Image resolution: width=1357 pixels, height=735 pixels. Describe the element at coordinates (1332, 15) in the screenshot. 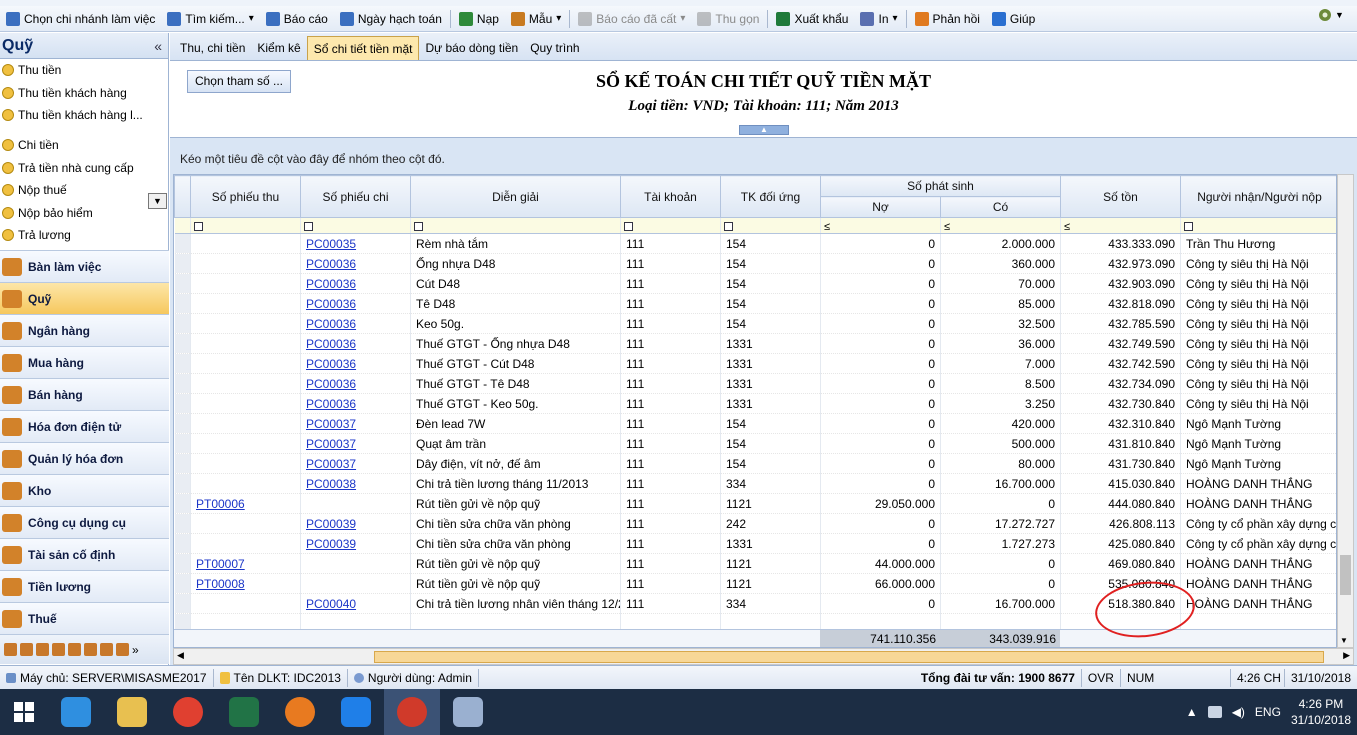

I see `settings-gear-icon: ▼` at that location.